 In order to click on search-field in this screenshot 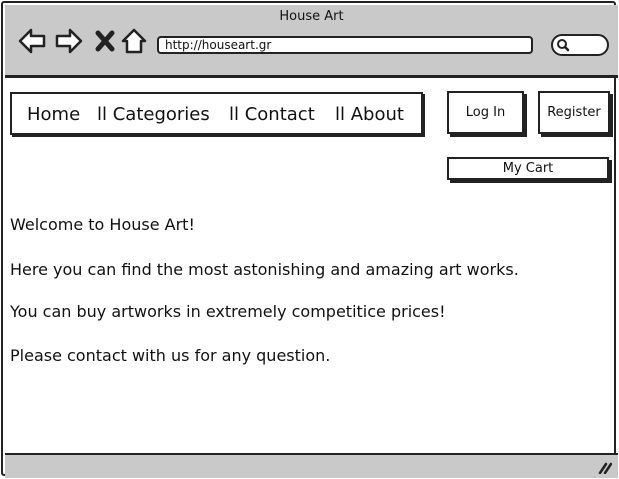, I will do `click(580, 45)`.